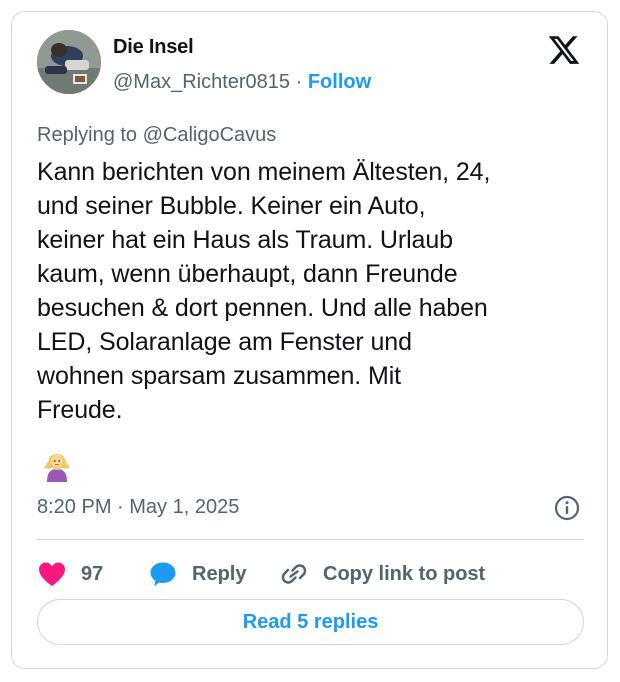 Image resolution: width=620 pixels, height=682 pixels. I want to click on copy-link-button: Copy link to post, so click(382, 574).